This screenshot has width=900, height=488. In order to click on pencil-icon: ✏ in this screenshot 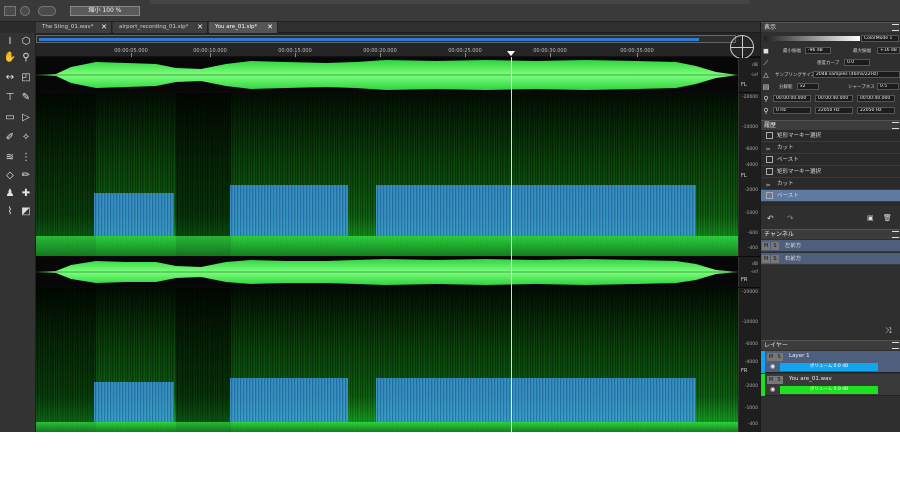, I will do `click(26, 176)`.